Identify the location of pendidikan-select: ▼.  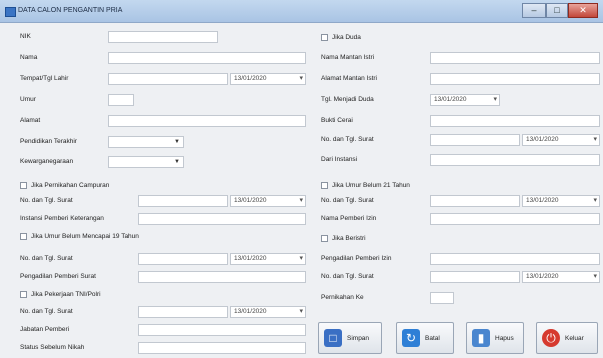
(146, 142).